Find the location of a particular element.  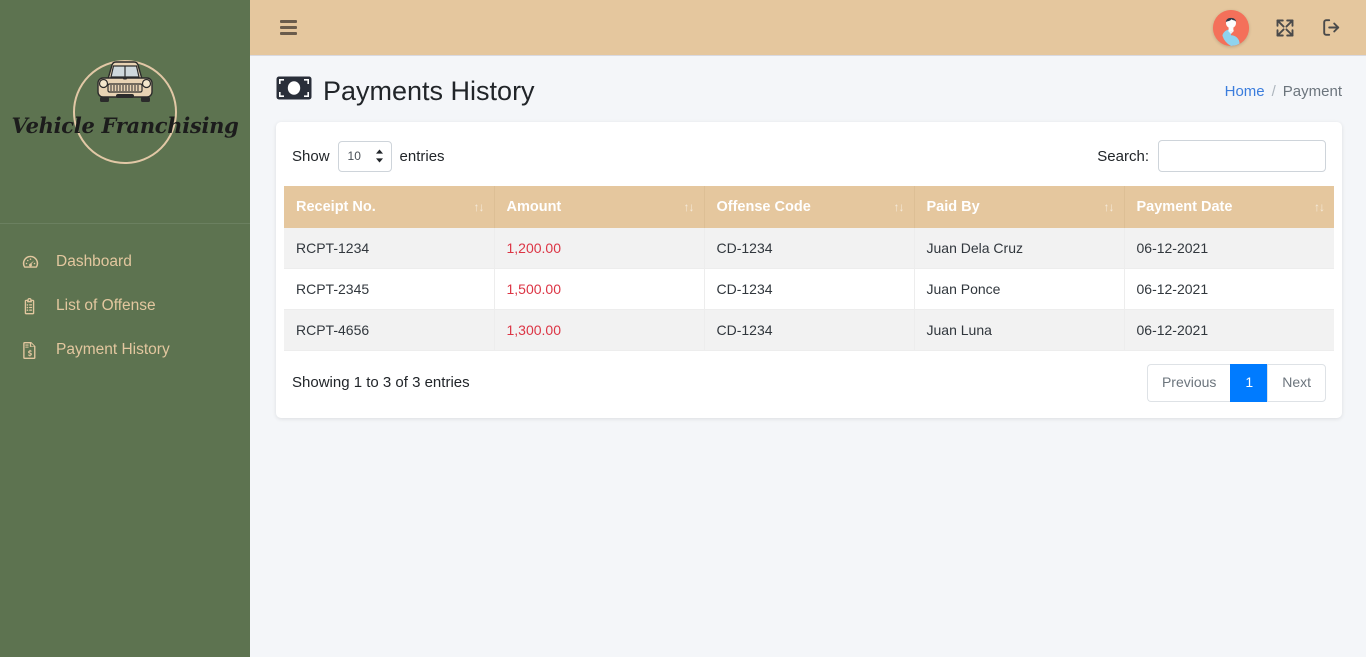

pagination-previous: Previous is located at coordinates (1188, 383).